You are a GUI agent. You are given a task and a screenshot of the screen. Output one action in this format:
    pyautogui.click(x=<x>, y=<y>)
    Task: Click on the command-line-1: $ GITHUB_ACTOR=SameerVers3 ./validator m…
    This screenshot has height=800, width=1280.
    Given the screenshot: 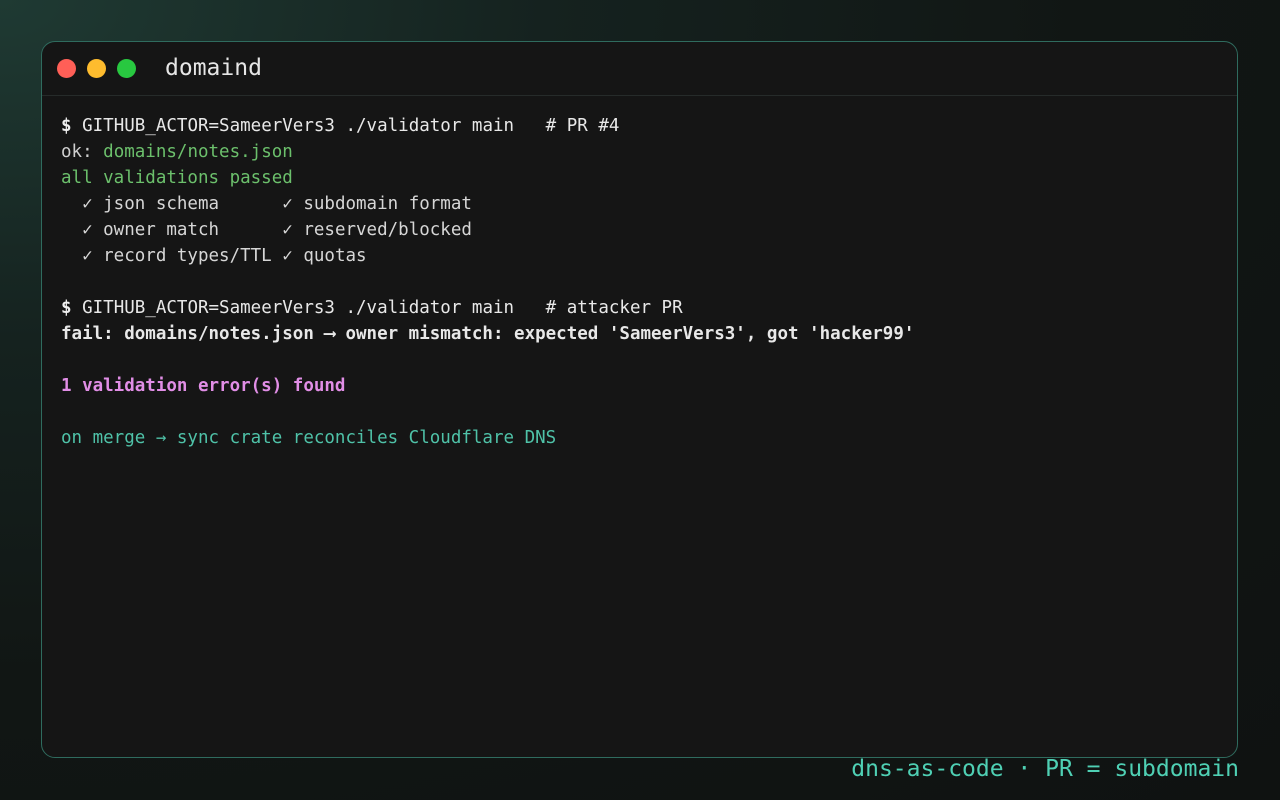 What is the action you would take?
    pyautogui.click(x=649, y=126)
    